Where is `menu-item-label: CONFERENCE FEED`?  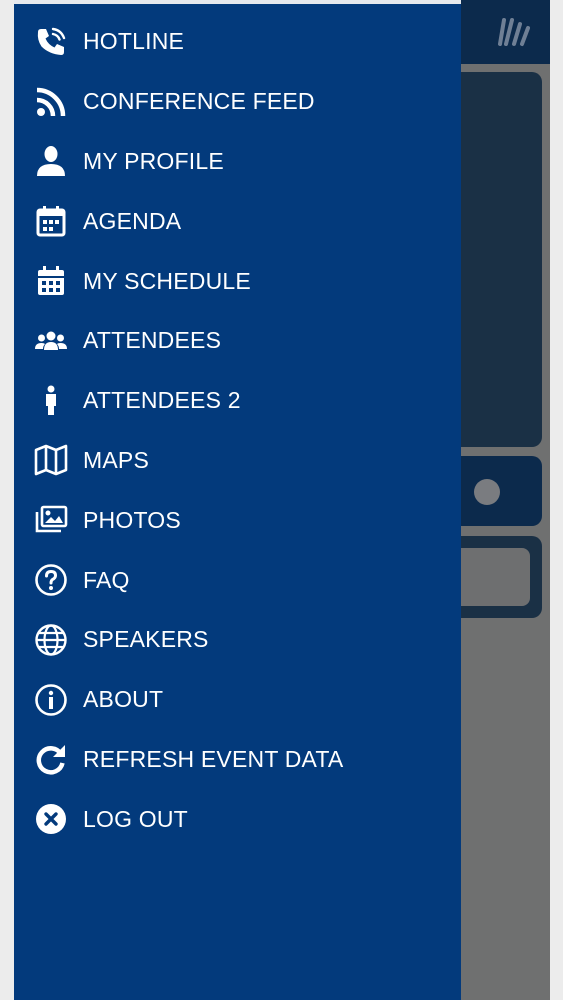 menu-item-label: CONFERENCE FEED is located at coordinates (199, 101).